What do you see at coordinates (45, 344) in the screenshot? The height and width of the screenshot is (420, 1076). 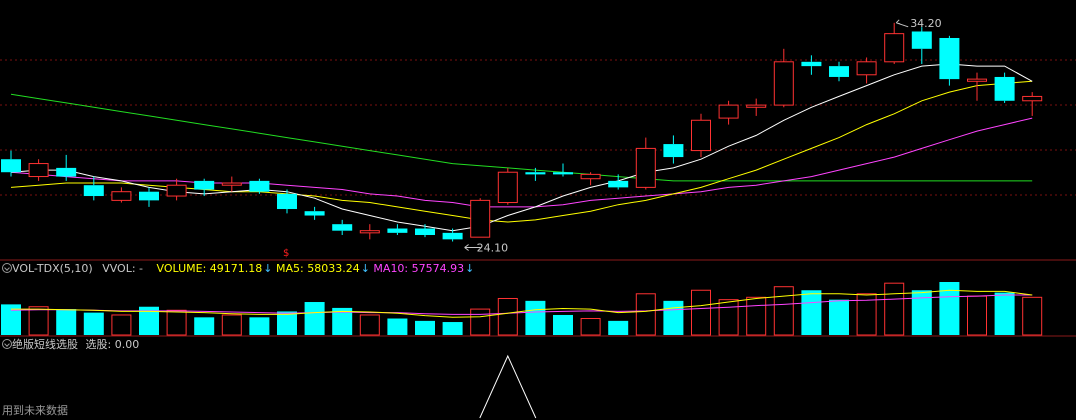 I see `indicator-name: 绝版短线选股` at bounding box center [45, 344].